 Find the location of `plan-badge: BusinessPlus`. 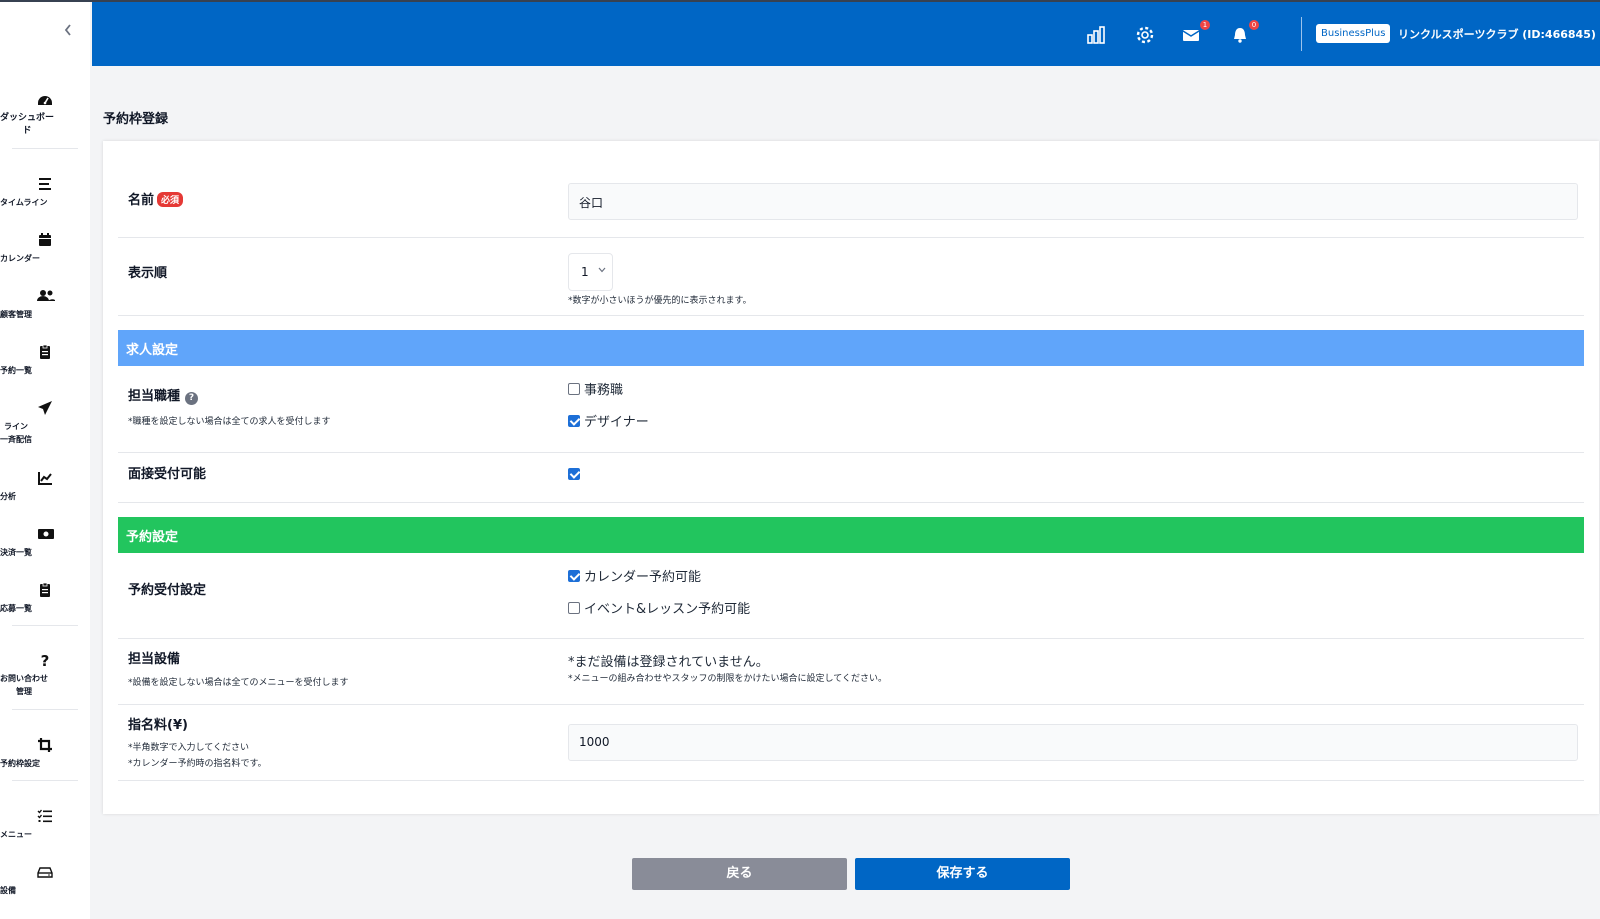

plan-badge: BusinessPlus is located at coordinates (1353, 33).